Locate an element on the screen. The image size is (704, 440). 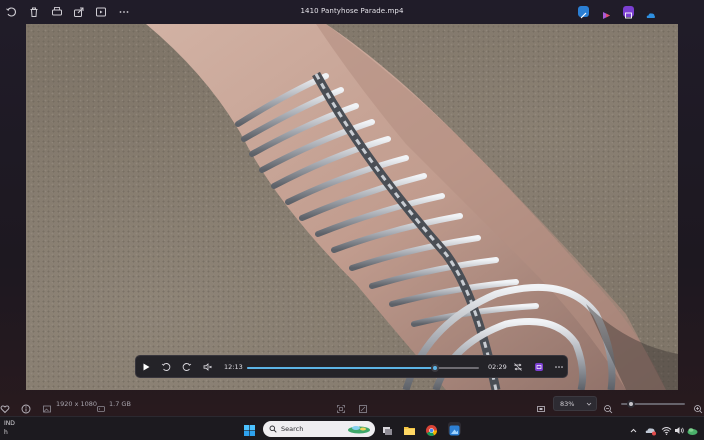
file-size: 1.7 GB is located at coordinates (120, 404).